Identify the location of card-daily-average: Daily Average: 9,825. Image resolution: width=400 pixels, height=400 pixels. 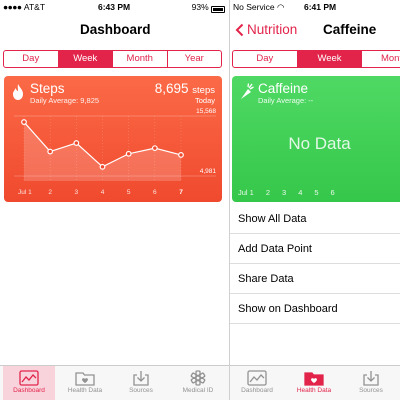
(65, 100).